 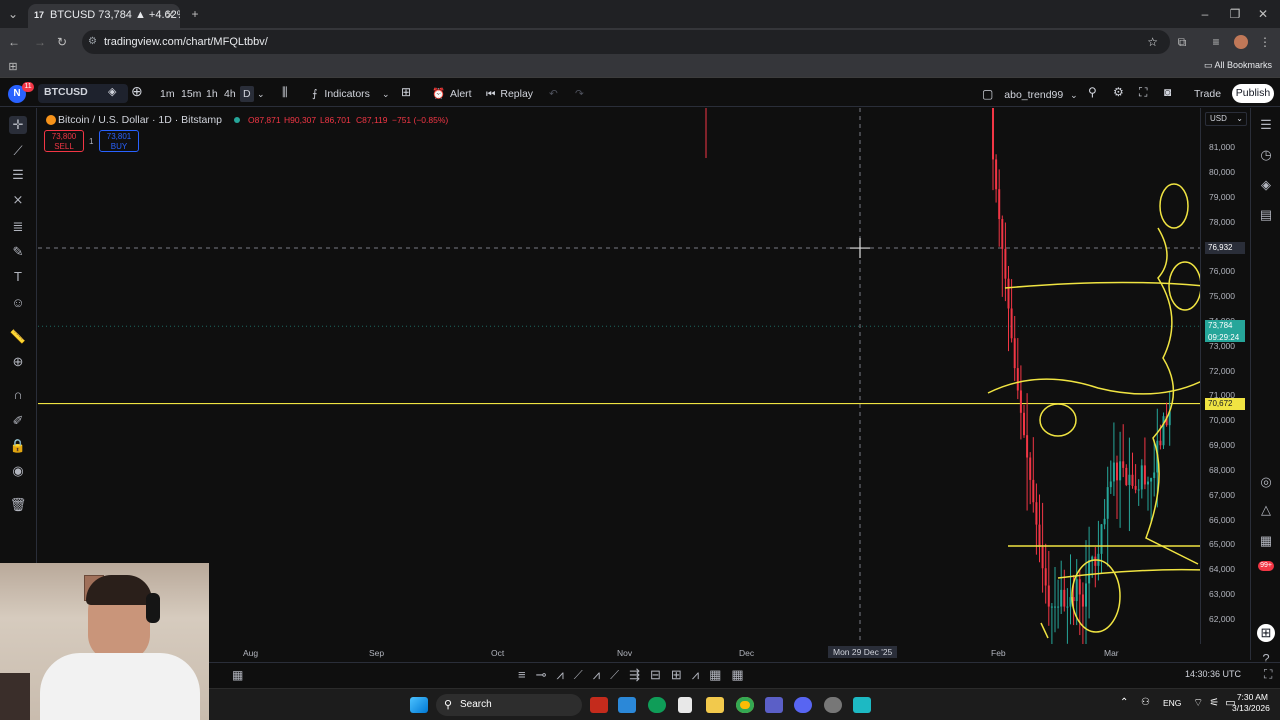 I want to click on extensions-icon: ⧉, so click(x=1182, y=42).